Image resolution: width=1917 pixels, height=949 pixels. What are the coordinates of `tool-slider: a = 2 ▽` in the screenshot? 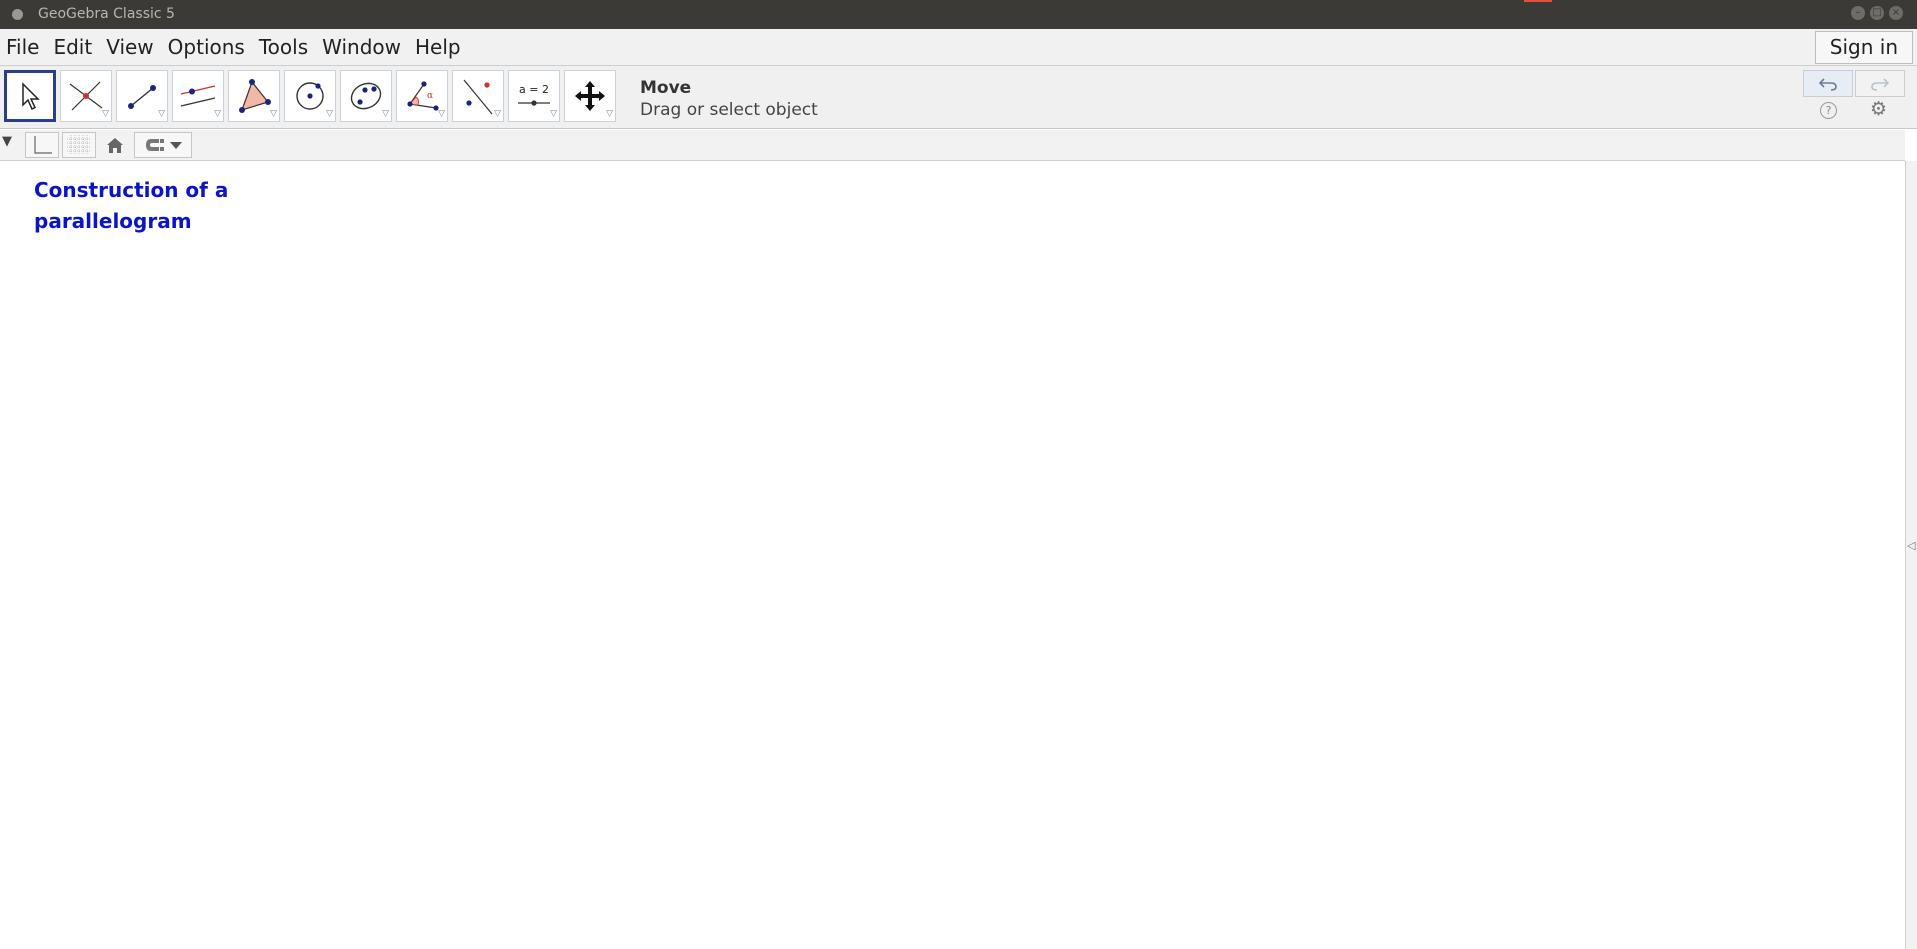 It's located at (534, 96).